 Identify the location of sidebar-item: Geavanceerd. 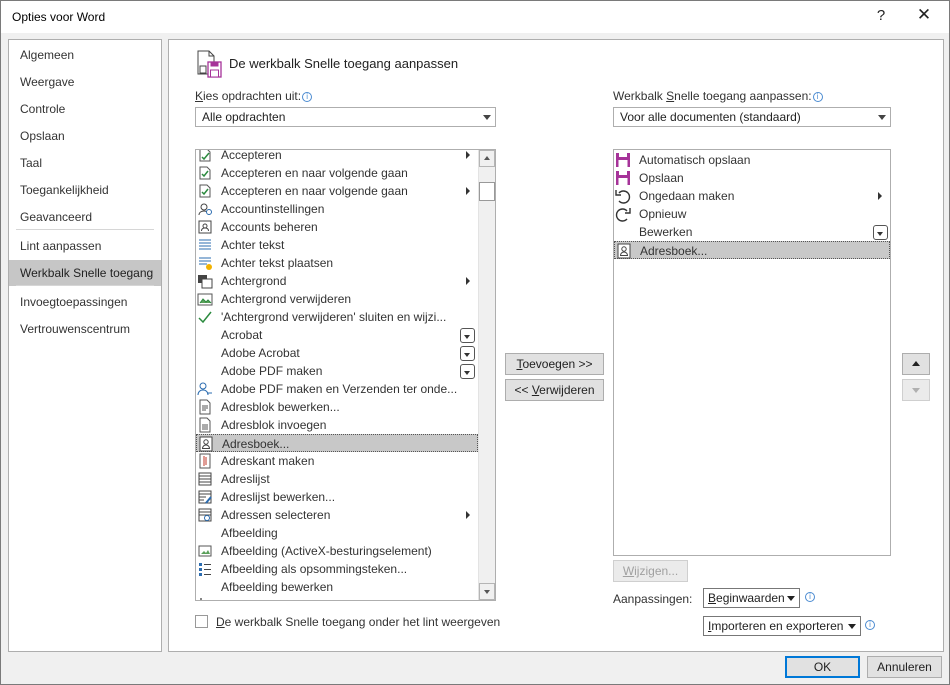
(85, 217).